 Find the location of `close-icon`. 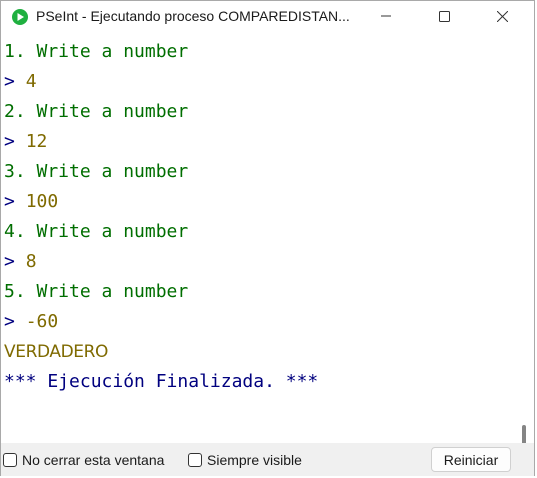

close-icon is located at coordinates (502, 16).